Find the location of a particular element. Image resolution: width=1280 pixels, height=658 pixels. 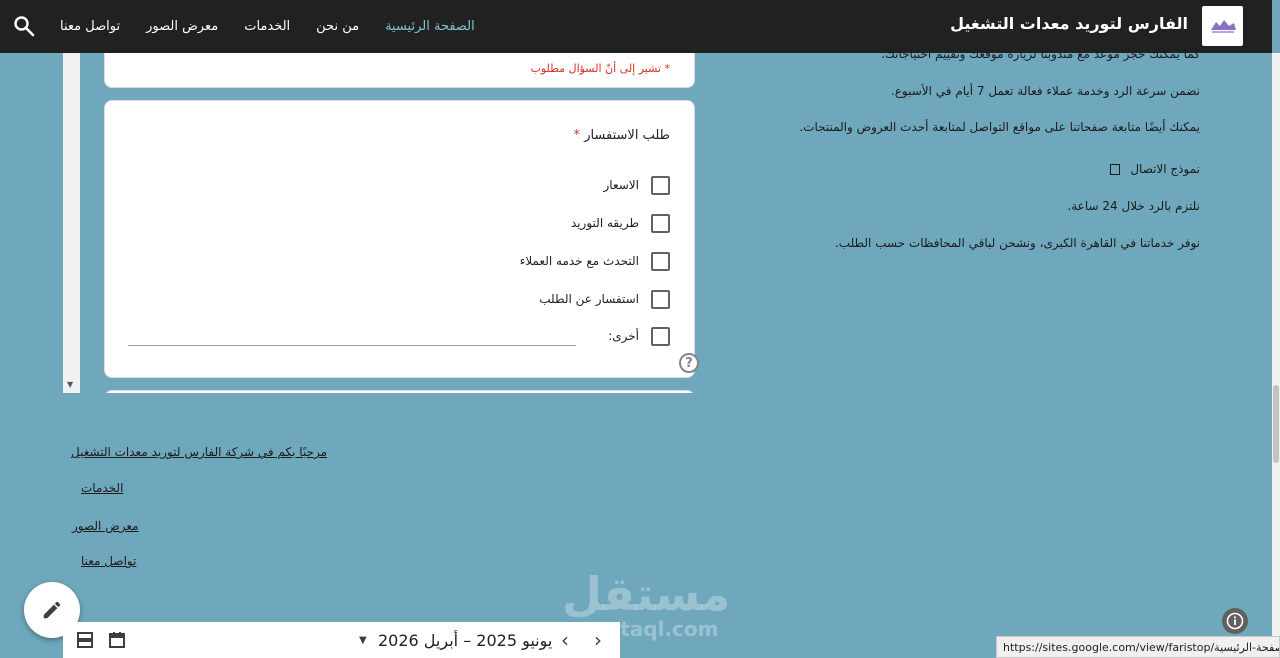

nav-about: من نحن is located at coordinates (337, 26).